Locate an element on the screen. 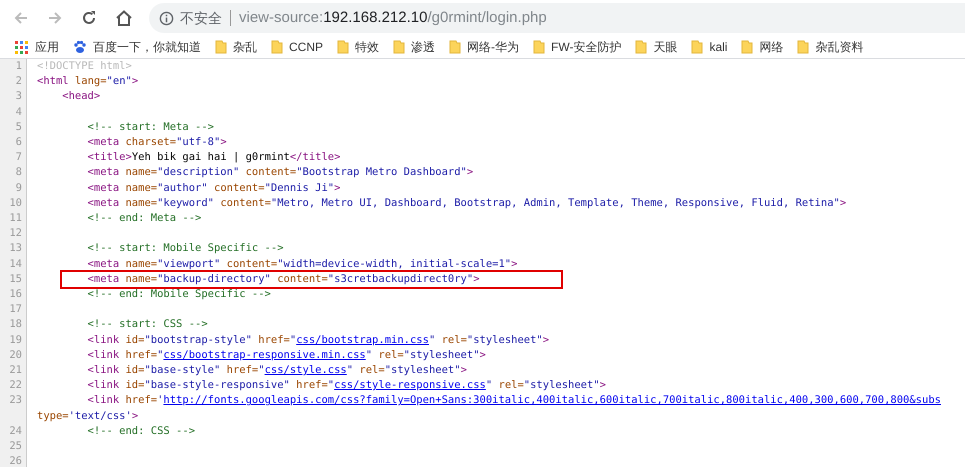 This screenshot has width=965, height=467. home-icon is located at coordinates (124, 18).